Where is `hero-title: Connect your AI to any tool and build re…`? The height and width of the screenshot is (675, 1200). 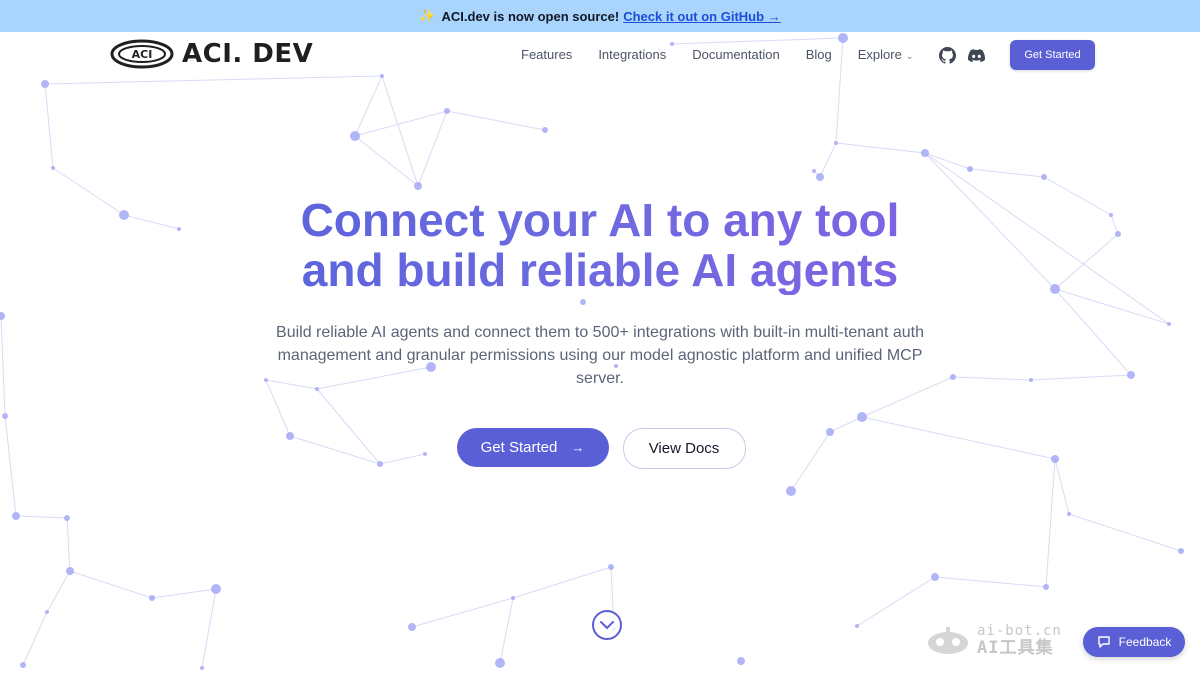
hero-title: Connect your AI to any tool and build re… is located at coordinates (600, 245).